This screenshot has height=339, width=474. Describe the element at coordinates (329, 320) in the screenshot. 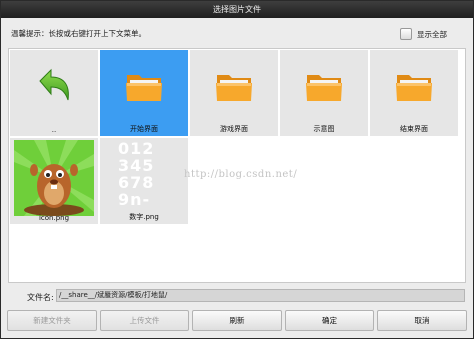

I see `ok-button: 确定` at that location.